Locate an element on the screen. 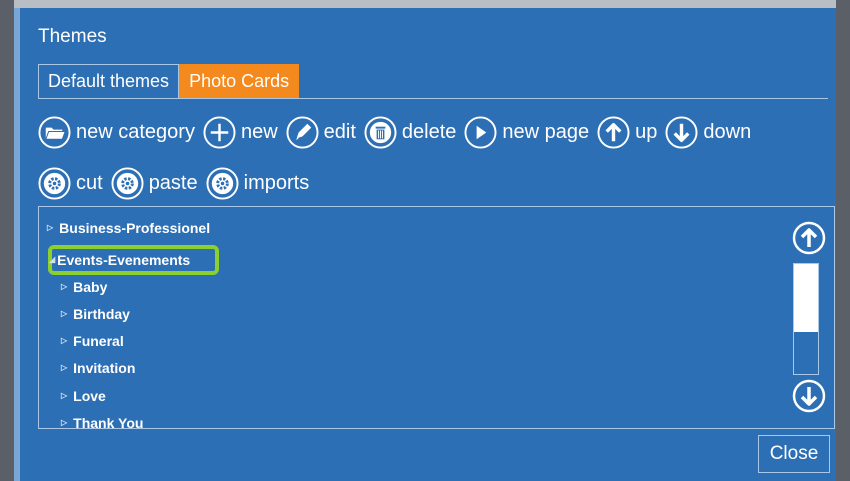  tree-item-label: Funeral is located at coordinates (98, 341).